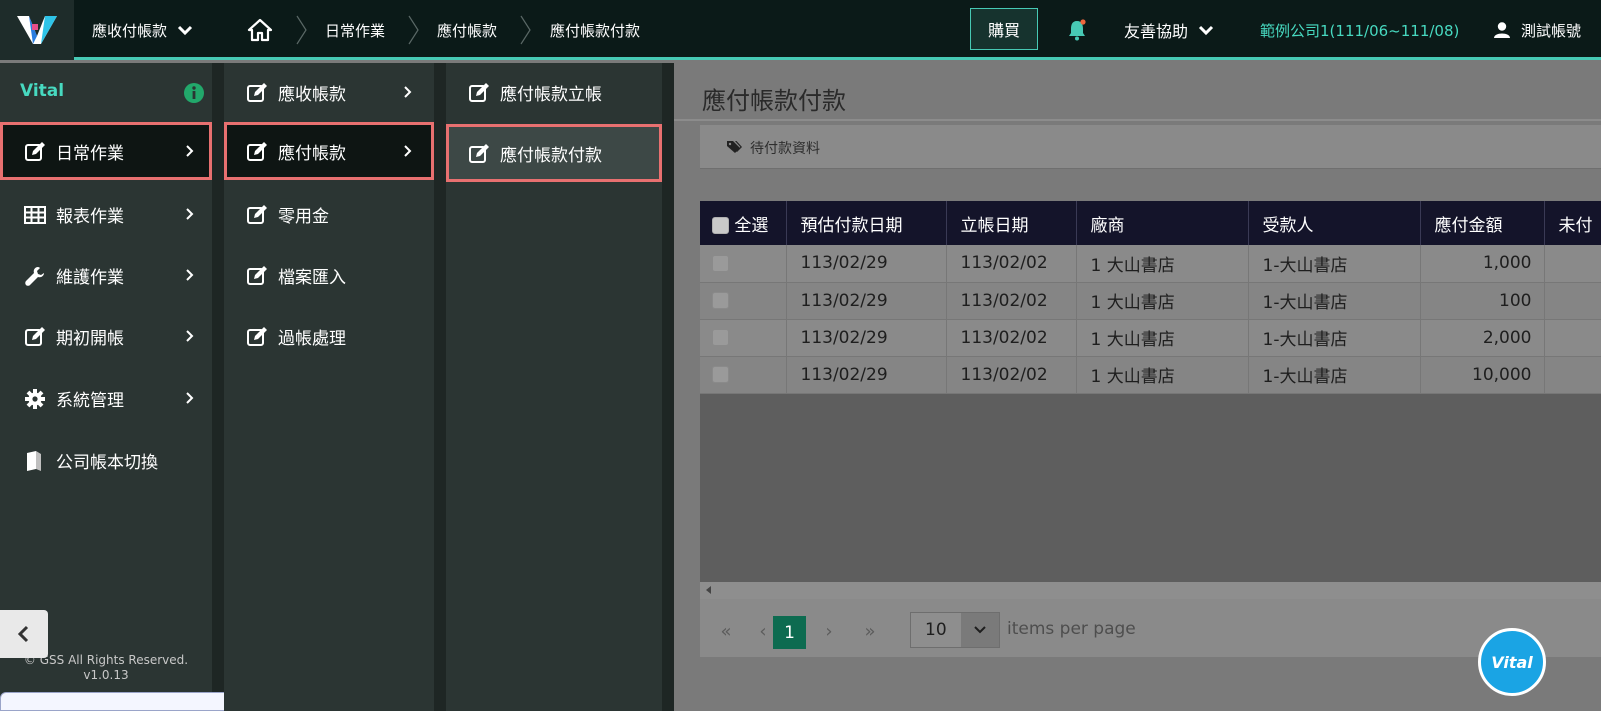 Image resolution: width=1601 pixels, height=711 pixels. I want to click on app-module-label: 應收付帳款, so click(130, 30).